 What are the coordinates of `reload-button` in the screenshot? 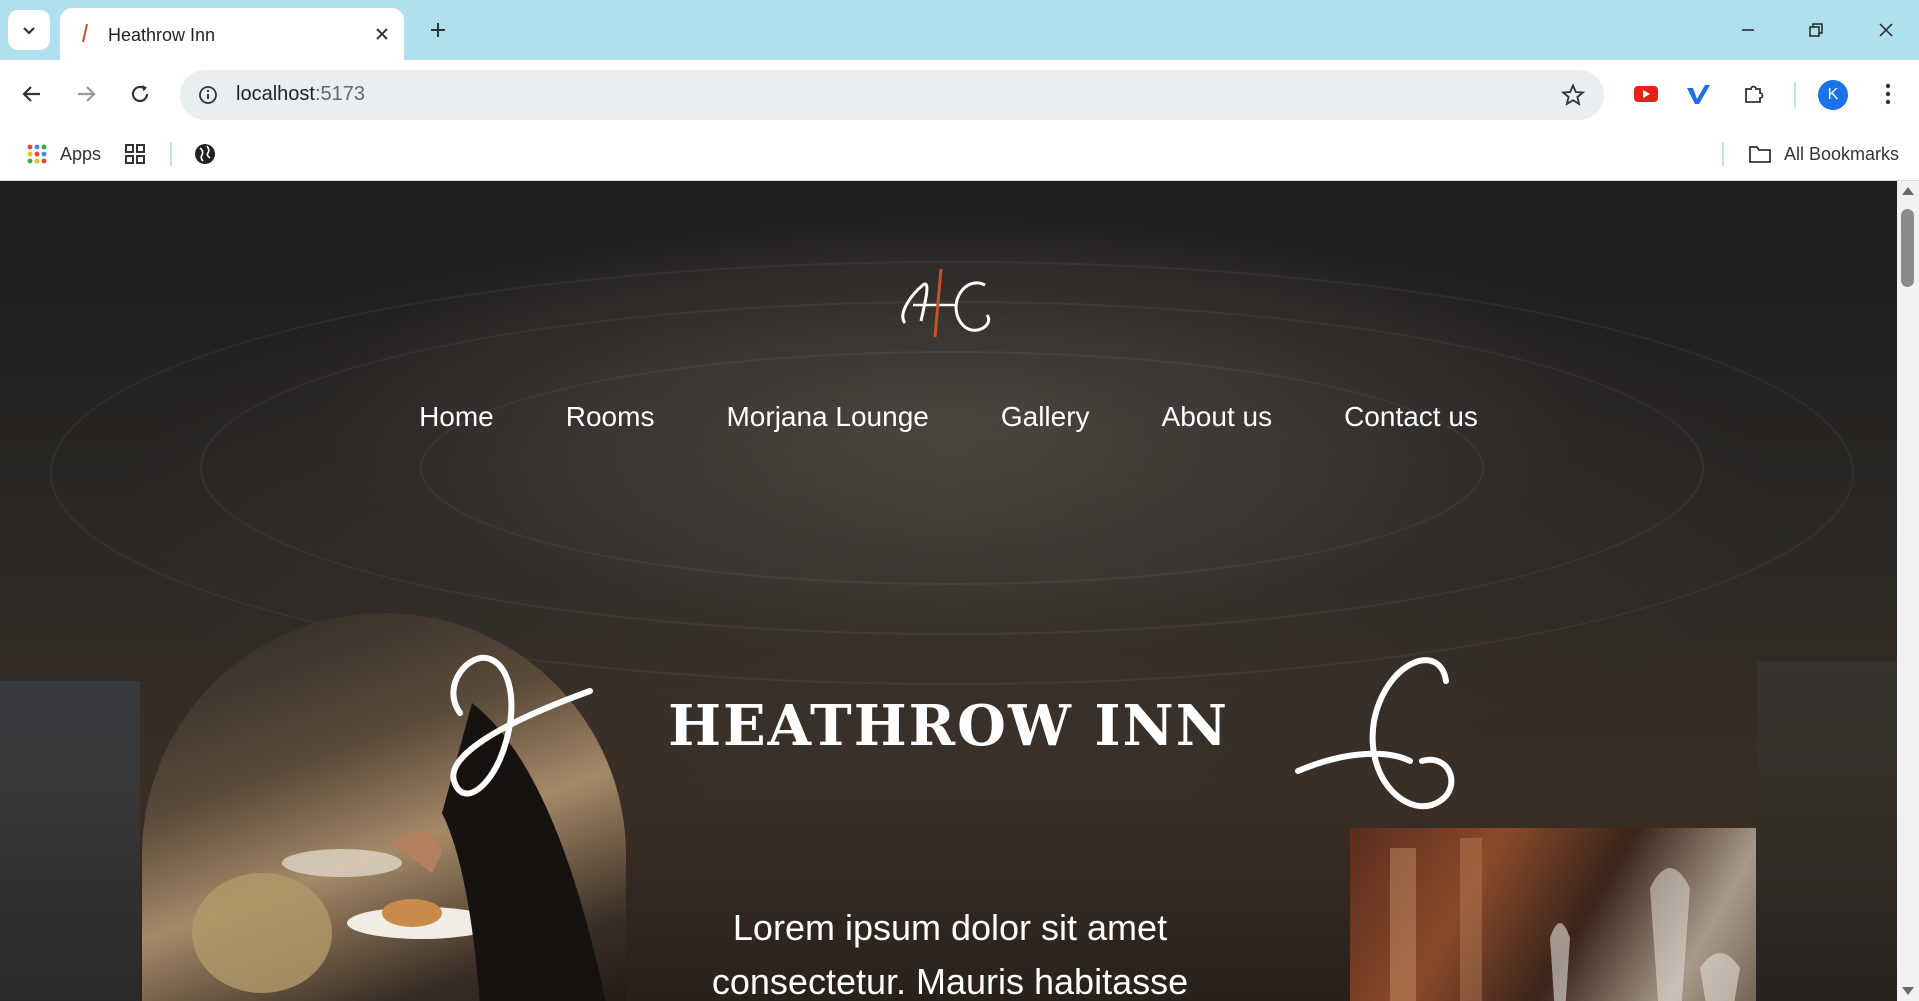 It's located at (140, 94).